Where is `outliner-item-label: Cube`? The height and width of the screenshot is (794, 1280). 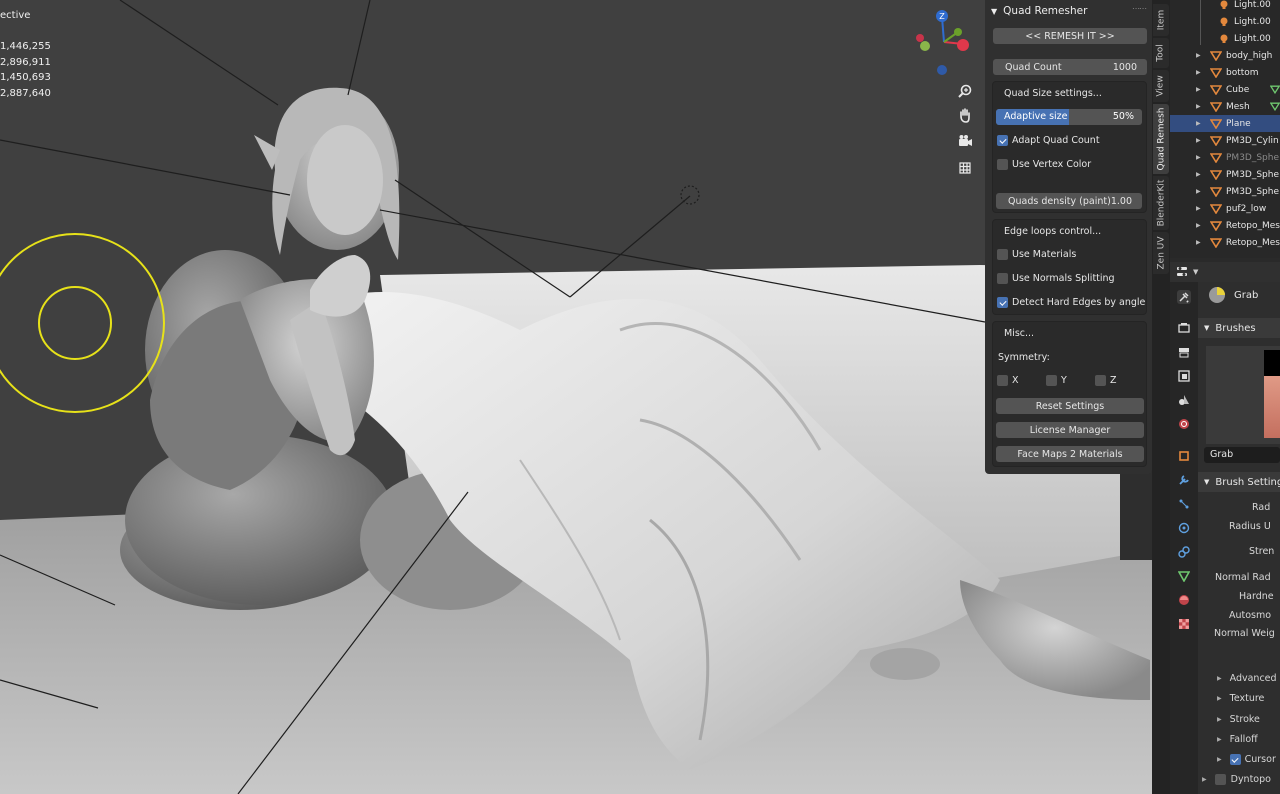 outliner-item-label: Cube is located at coordinates (1238, 89).